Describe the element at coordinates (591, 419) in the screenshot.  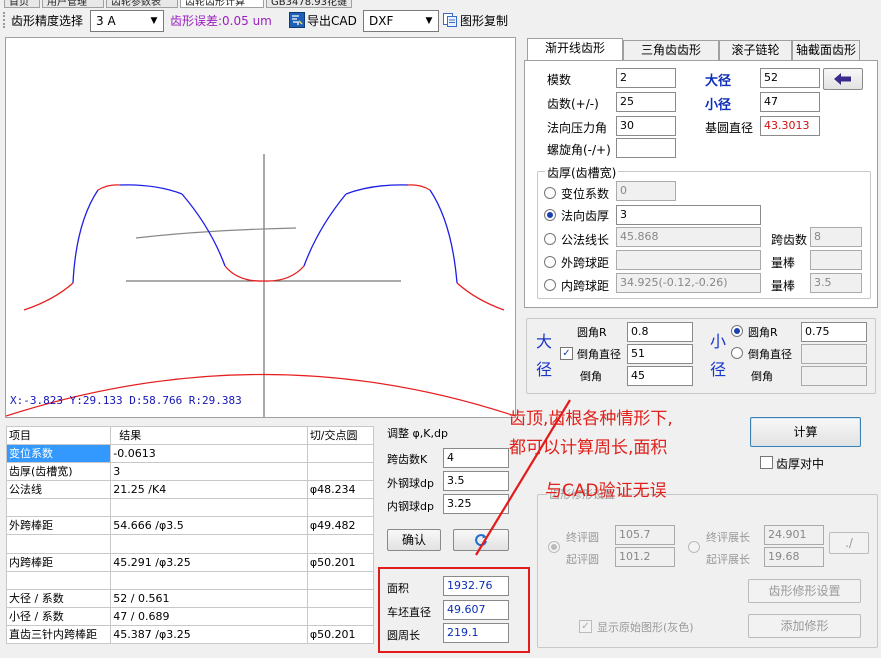
I see `annotation-line-1: 齿顶,齿根各种情形下,` at that location.